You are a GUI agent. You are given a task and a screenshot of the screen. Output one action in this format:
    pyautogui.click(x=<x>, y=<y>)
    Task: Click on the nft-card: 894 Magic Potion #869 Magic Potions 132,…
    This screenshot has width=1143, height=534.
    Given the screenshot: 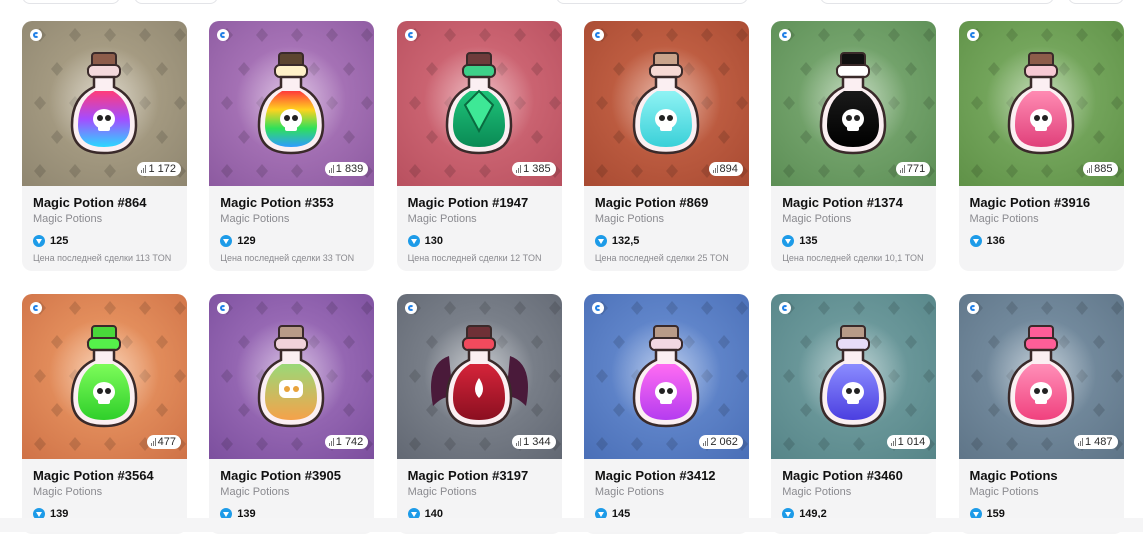 What is the action you would take?
    pyautogui.click(x=666, y=146)
    